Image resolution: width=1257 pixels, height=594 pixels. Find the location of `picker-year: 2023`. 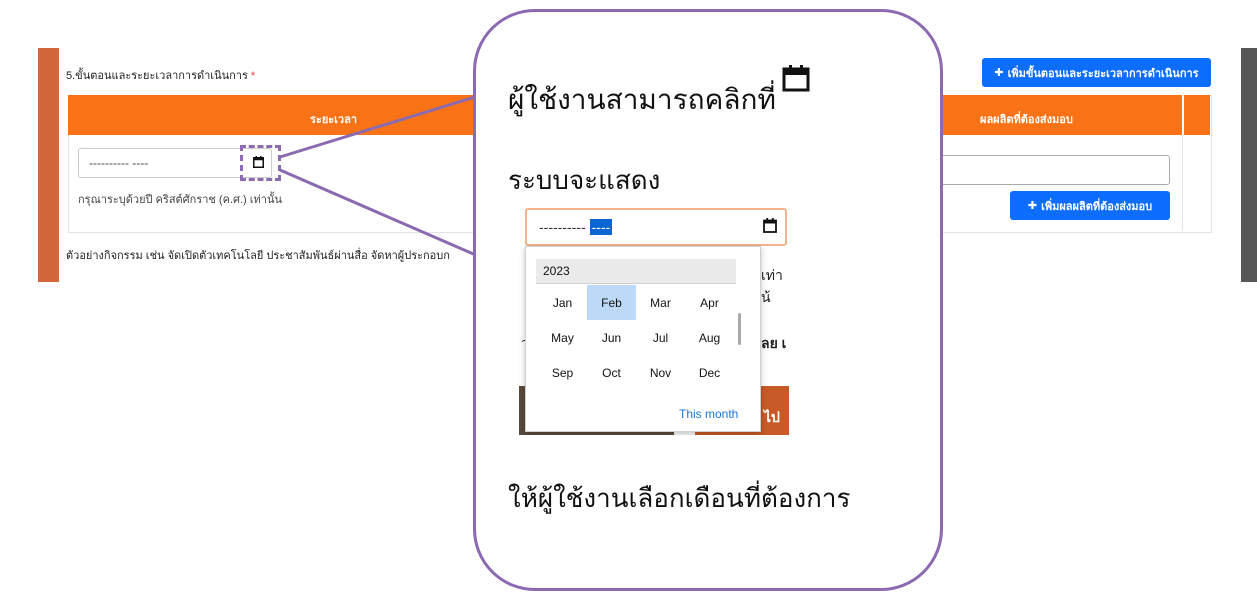

picker-year: 2023 is located at coordinates (636, 271).